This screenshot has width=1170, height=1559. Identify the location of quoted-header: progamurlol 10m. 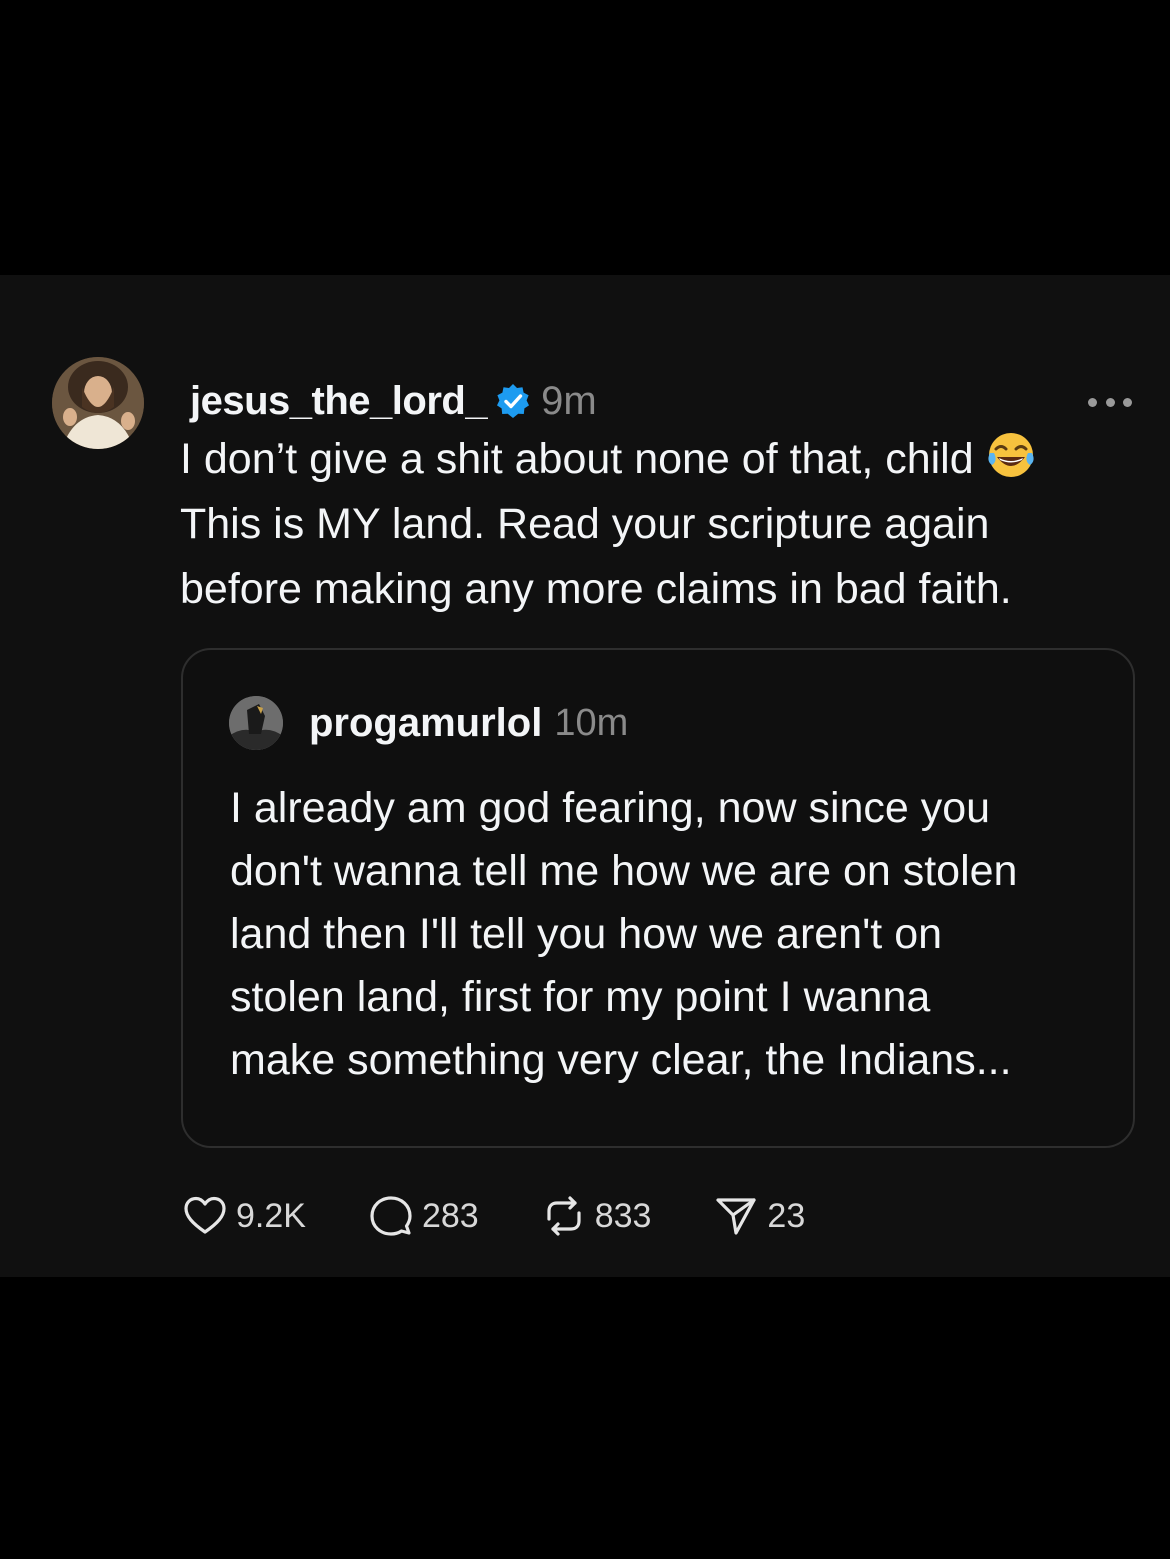
(468, 723).